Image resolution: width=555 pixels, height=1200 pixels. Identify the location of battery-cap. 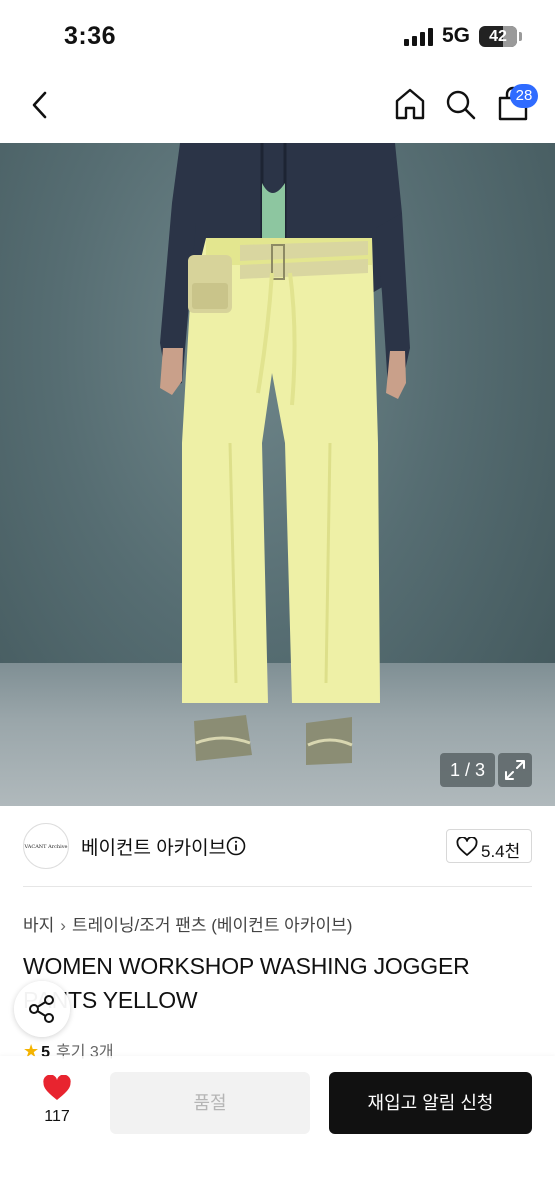
(520, 36).